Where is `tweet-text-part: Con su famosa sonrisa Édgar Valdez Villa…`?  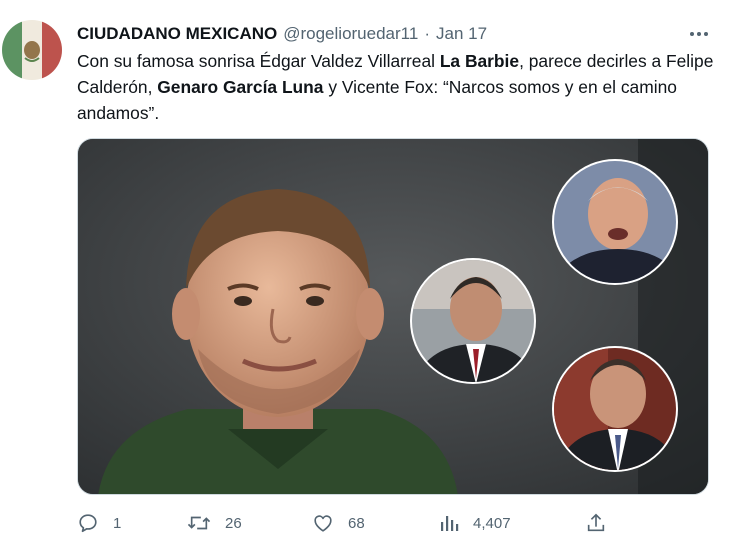 tweet-text-part: Con su famosa sonrisa Édgar Valdez Villa… is located at coordinates (258, 61).